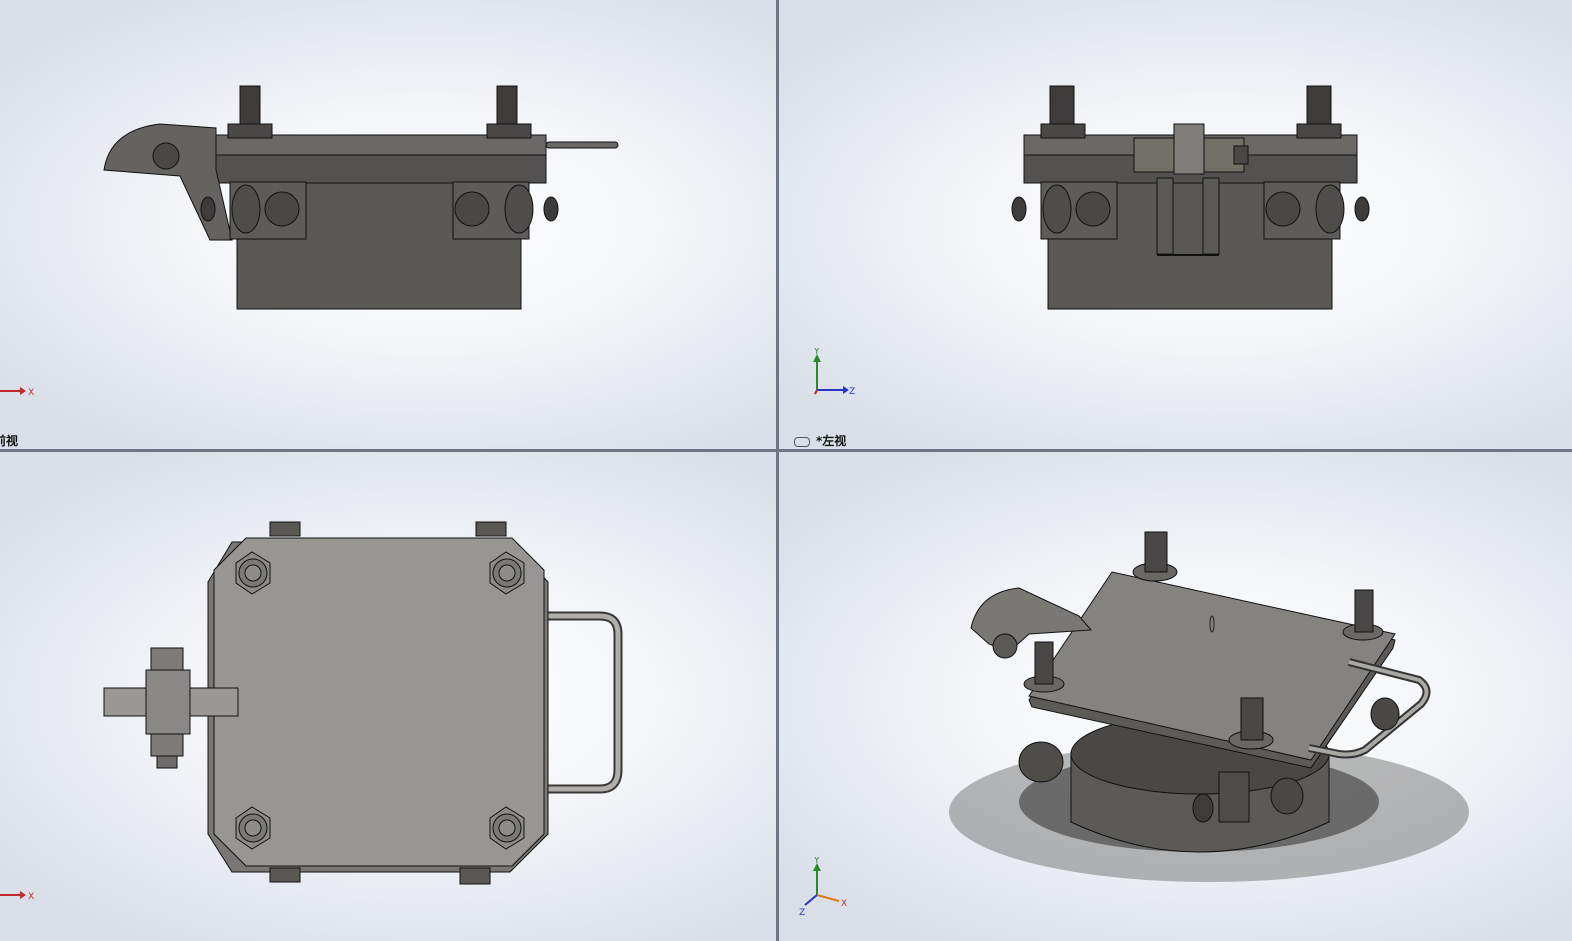  What do you see at coordinates (582, 145) in the screenshot?
I see `handle-rod` at bounding box center [582, 145].